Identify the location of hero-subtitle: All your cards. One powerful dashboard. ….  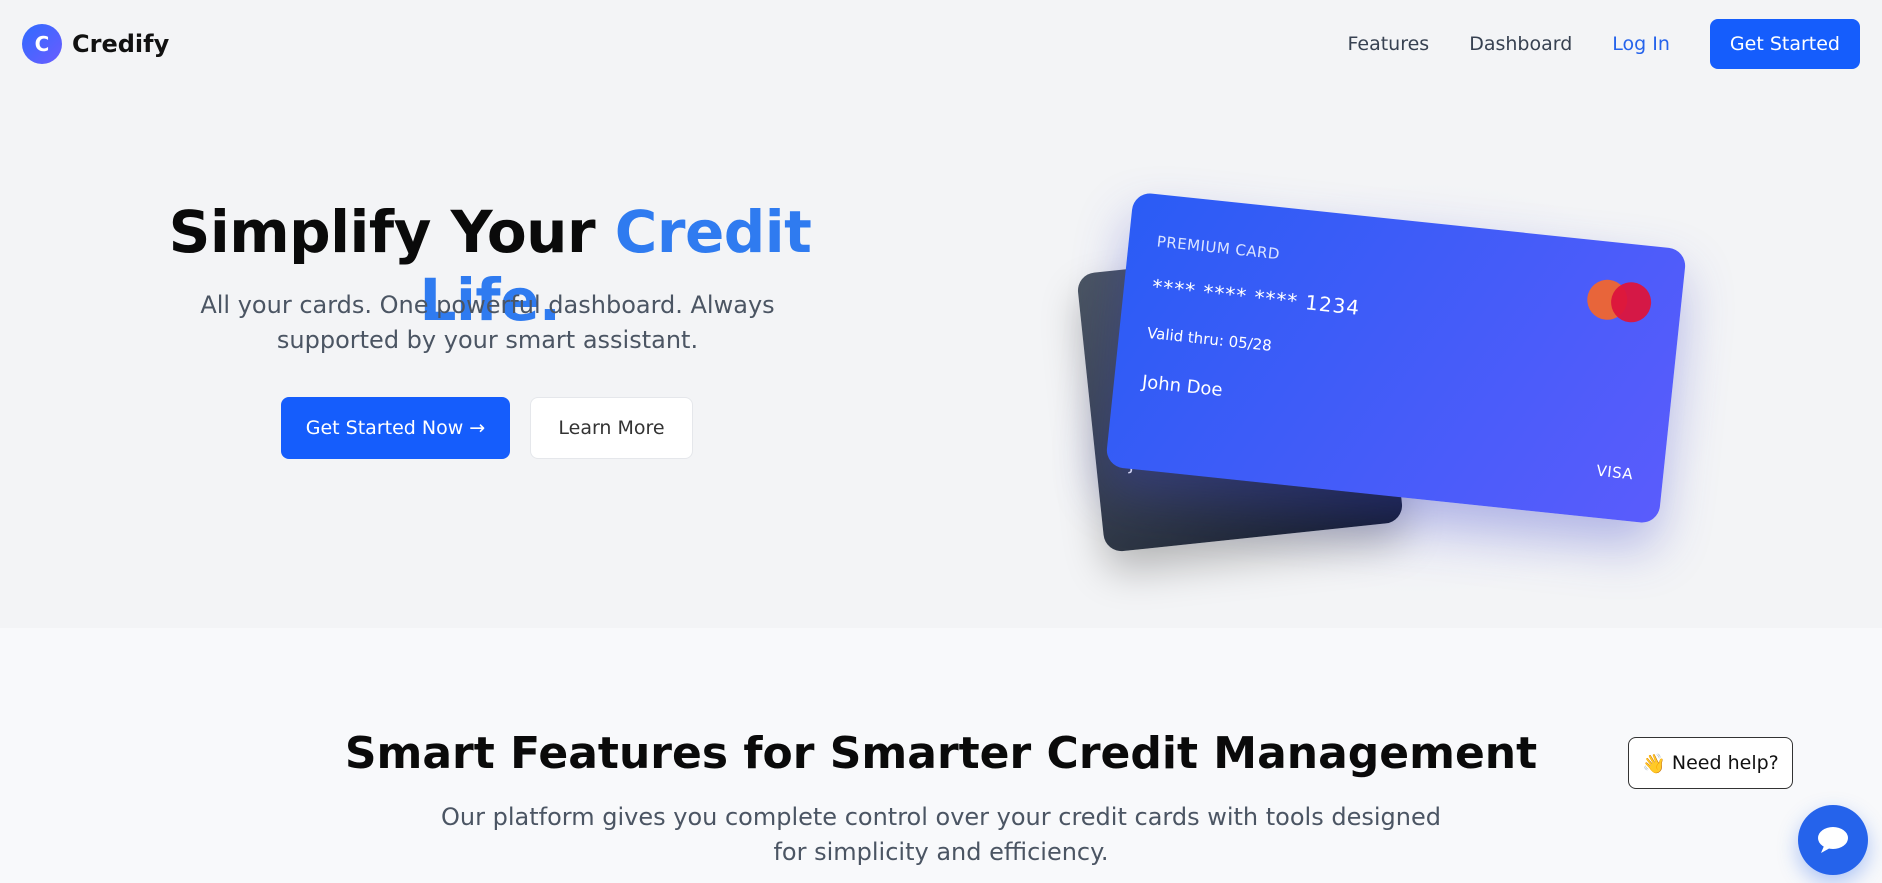
(487, 322).